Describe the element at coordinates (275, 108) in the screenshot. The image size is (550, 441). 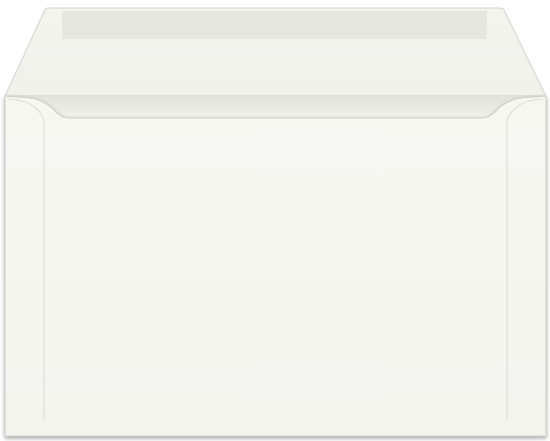
I see `envelope-interior` at that location.